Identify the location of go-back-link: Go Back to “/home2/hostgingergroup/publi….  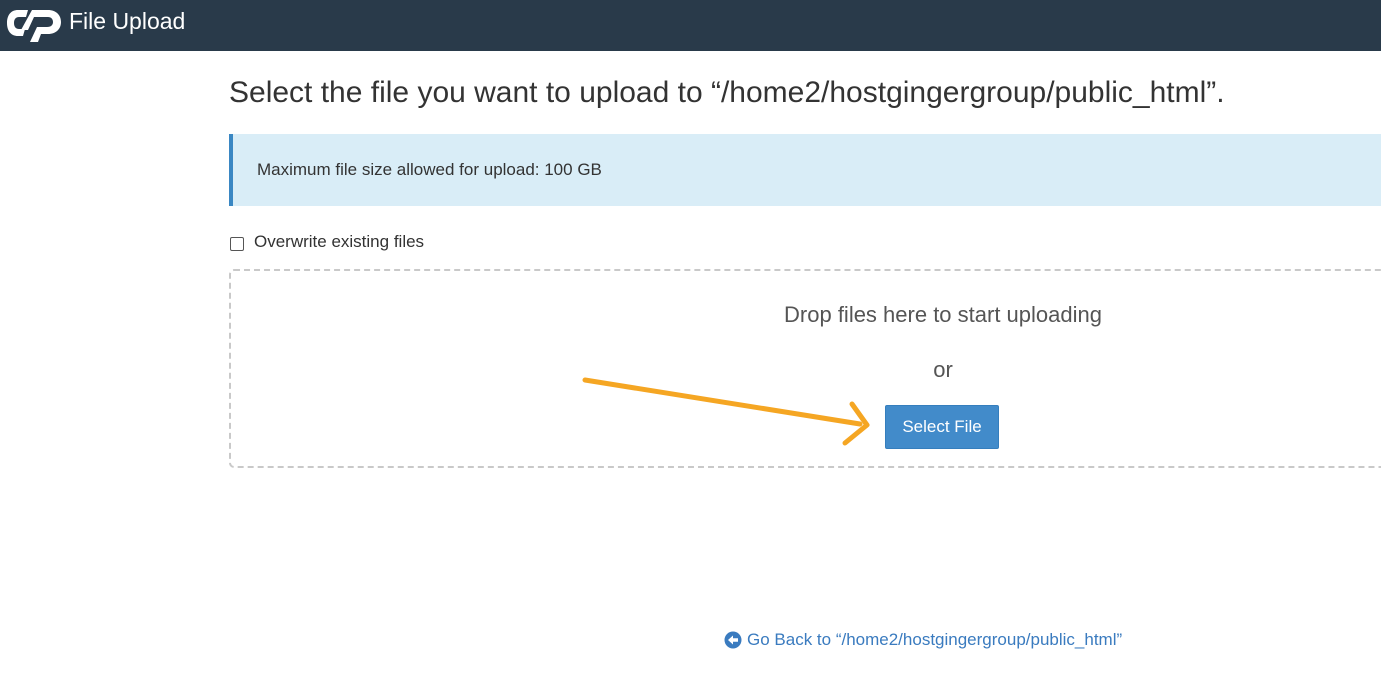
(923, 640).